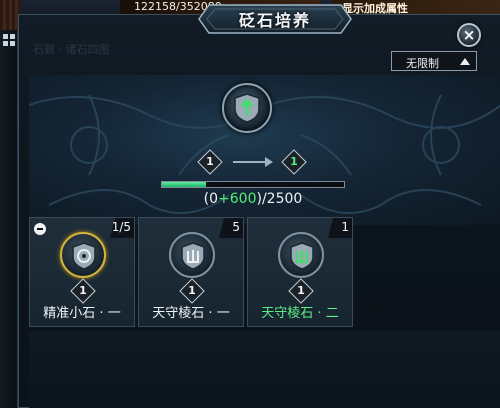 Image resolution: width=500 pixels, height=408 pixels. I want to click on chevron-up-icon, so click(465, 61).